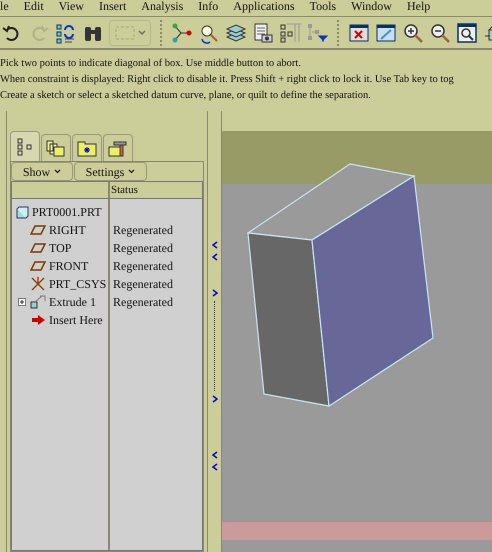 Image resolution: width=492 pixels, height=552 pixels. What do you see at coordinates (38, 284) in the screenshot?
I see `coordinate-system-icon` at bounding box center [38, 284].